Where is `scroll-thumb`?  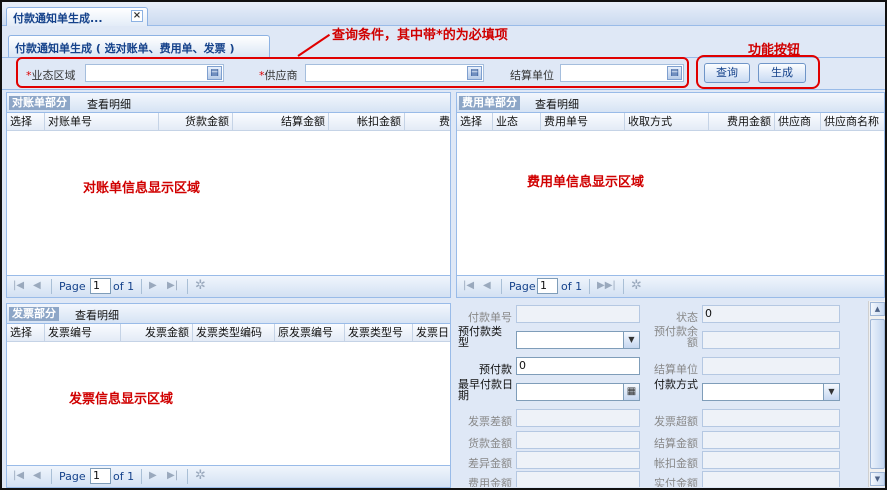
scroll-thumb is located at coordinates (877, 394).